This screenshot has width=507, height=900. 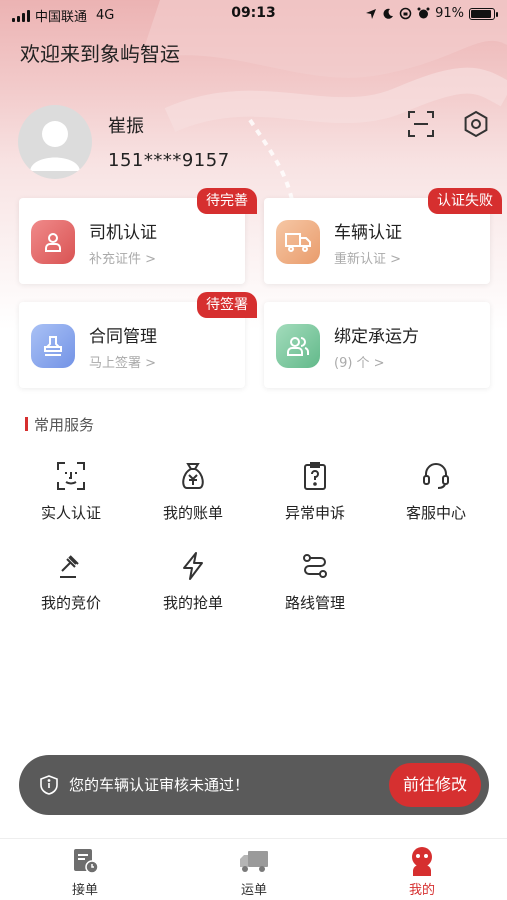 I want to click on service-label: 我的账单, so click(x=192, y=513).